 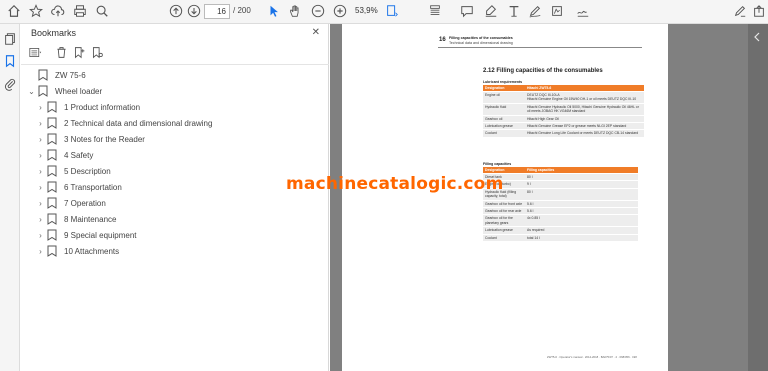 What do you see at coordinates (80, 53) in the screenshot?
I see `new-bookmark-icon` at bounding box center [80, 53].